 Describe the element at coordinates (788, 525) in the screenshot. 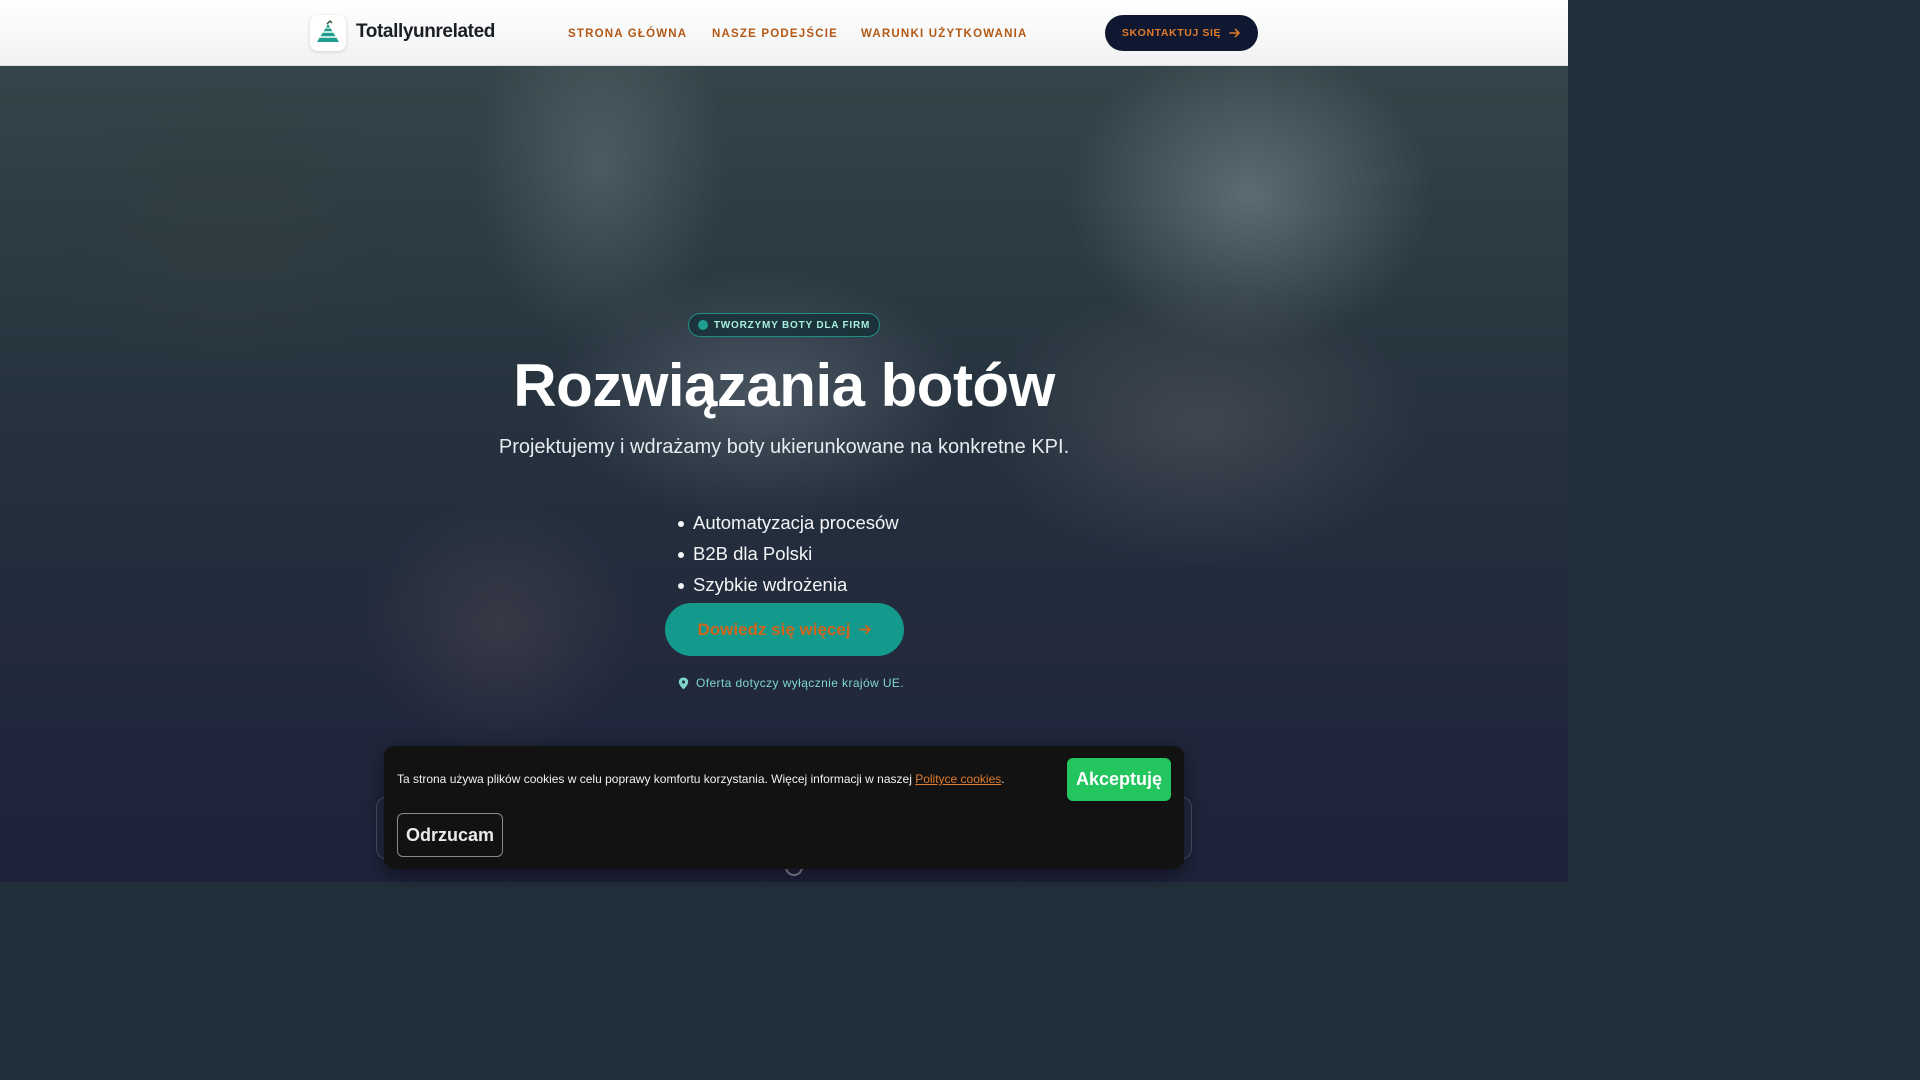

I see `feature-item: Automatyzacja procesów` at that location.